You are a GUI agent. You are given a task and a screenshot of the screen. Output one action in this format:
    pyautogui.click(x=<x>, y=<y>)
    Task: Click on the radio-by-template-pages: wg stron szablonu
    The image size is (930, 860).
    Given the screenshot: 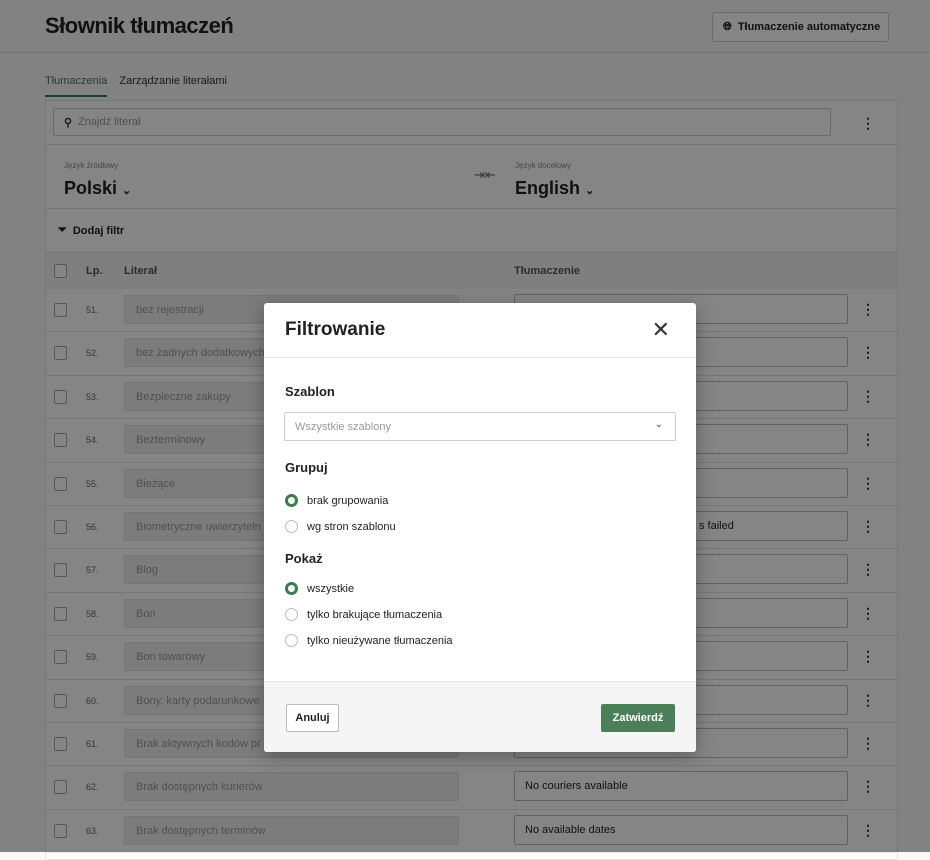 What is the action you would take?
    pyautogui.click(x=340, y=526)
    